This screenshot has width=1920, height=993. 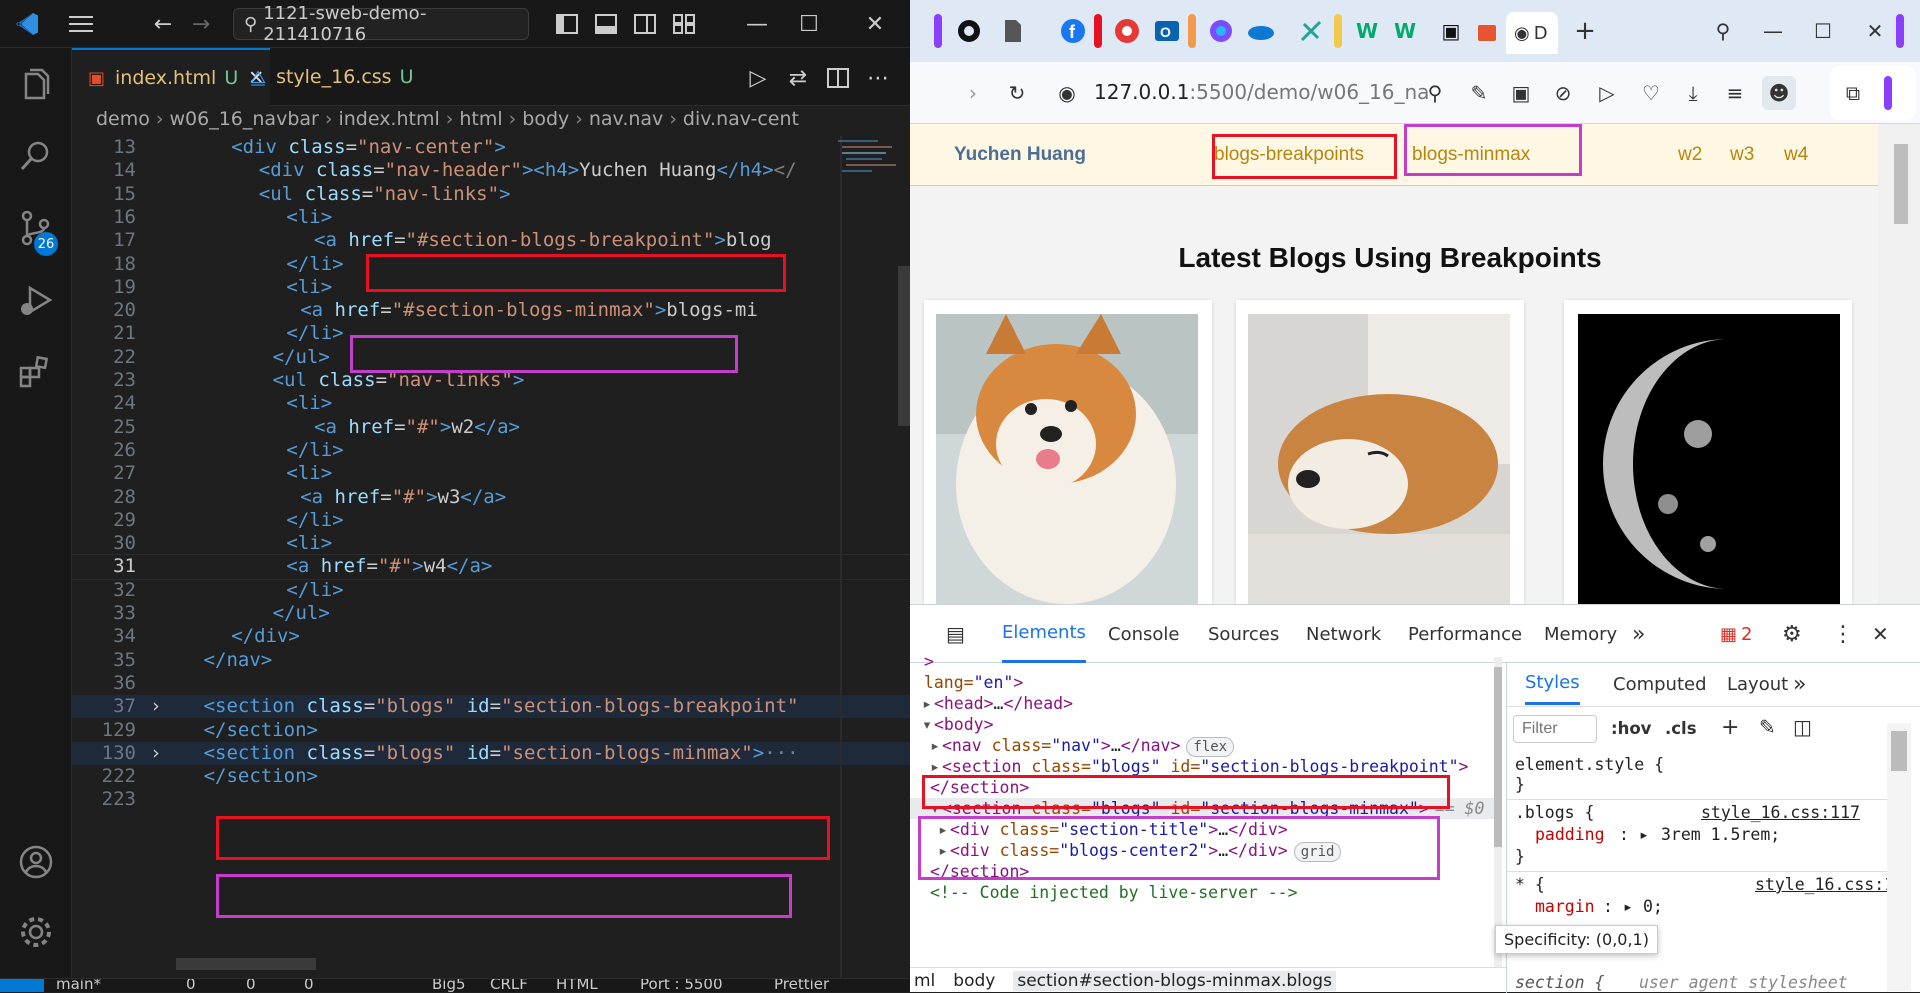 What do you see at coordinates (491, 613) in the screenshot?
I see `code-line: 33 </ul>` at bounding box center [491, 613].